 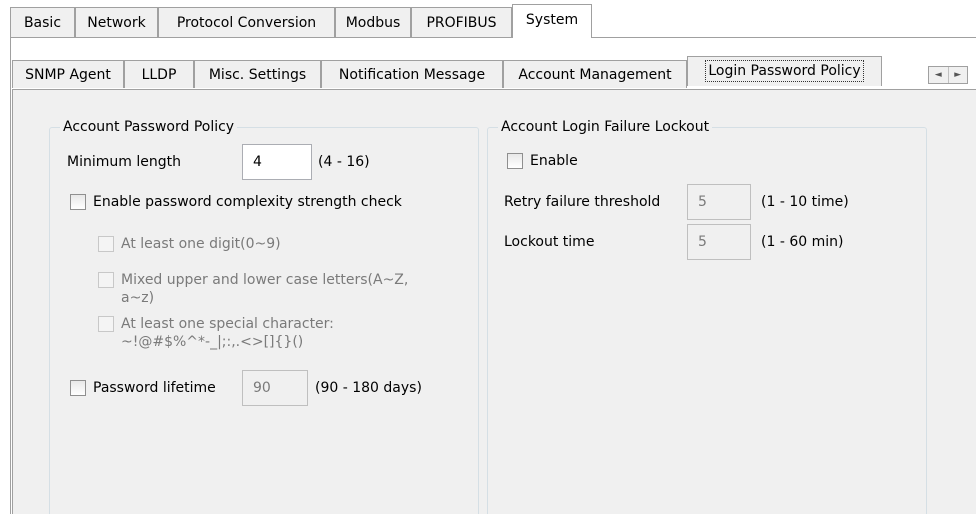 I want to click on group-title: Account Password Policy, so click(x=149, y=127).